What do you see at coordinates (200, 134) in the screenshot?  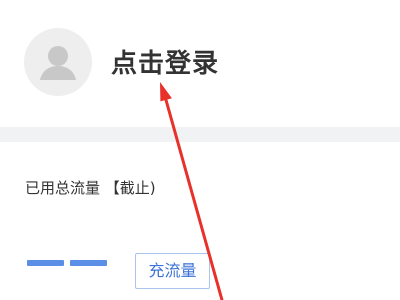 I see `section-divider` at bounding box center [200, 134].